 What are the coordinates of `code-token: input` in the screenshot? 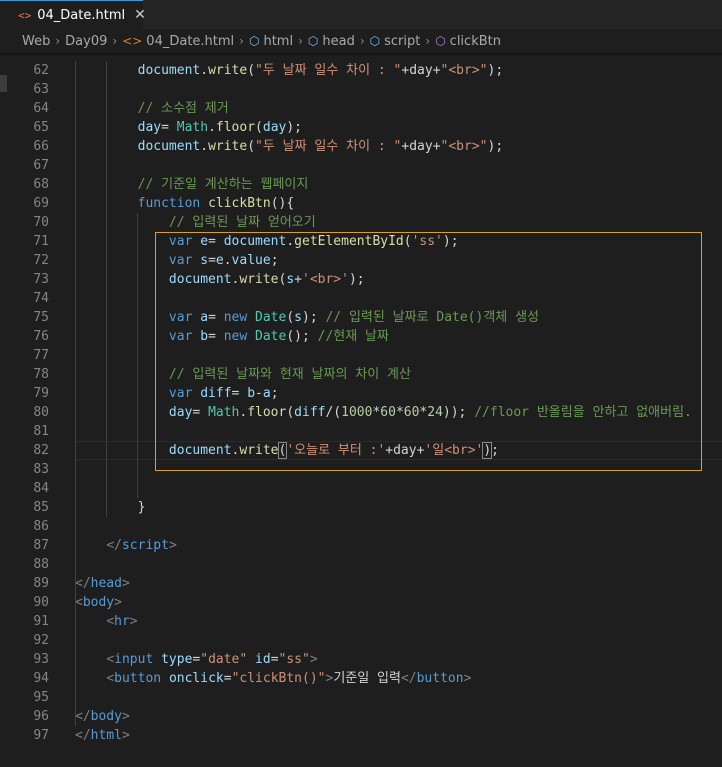 It's located at (134, 659).